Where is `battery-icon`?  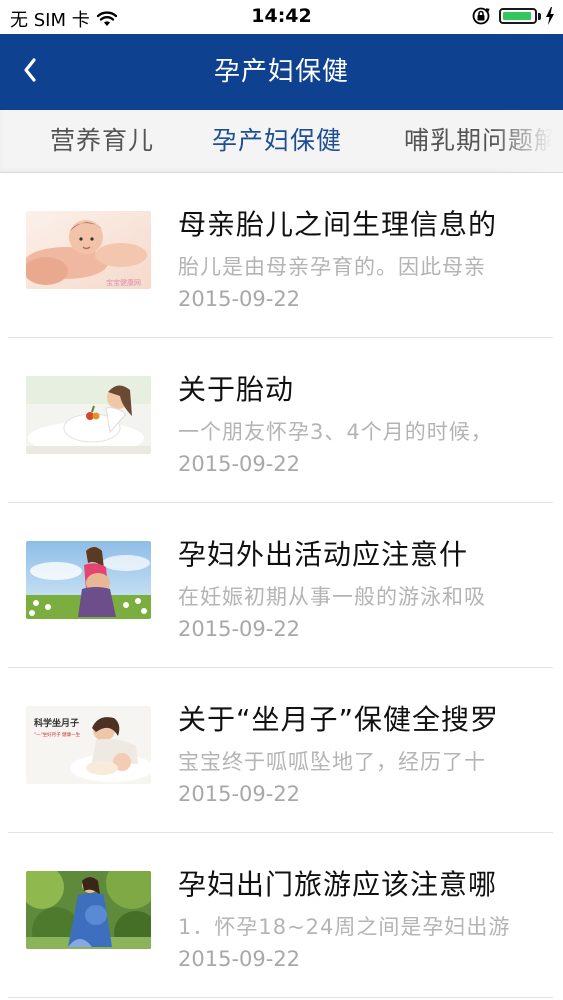
battery-icon is located at coordinates (520, 16).